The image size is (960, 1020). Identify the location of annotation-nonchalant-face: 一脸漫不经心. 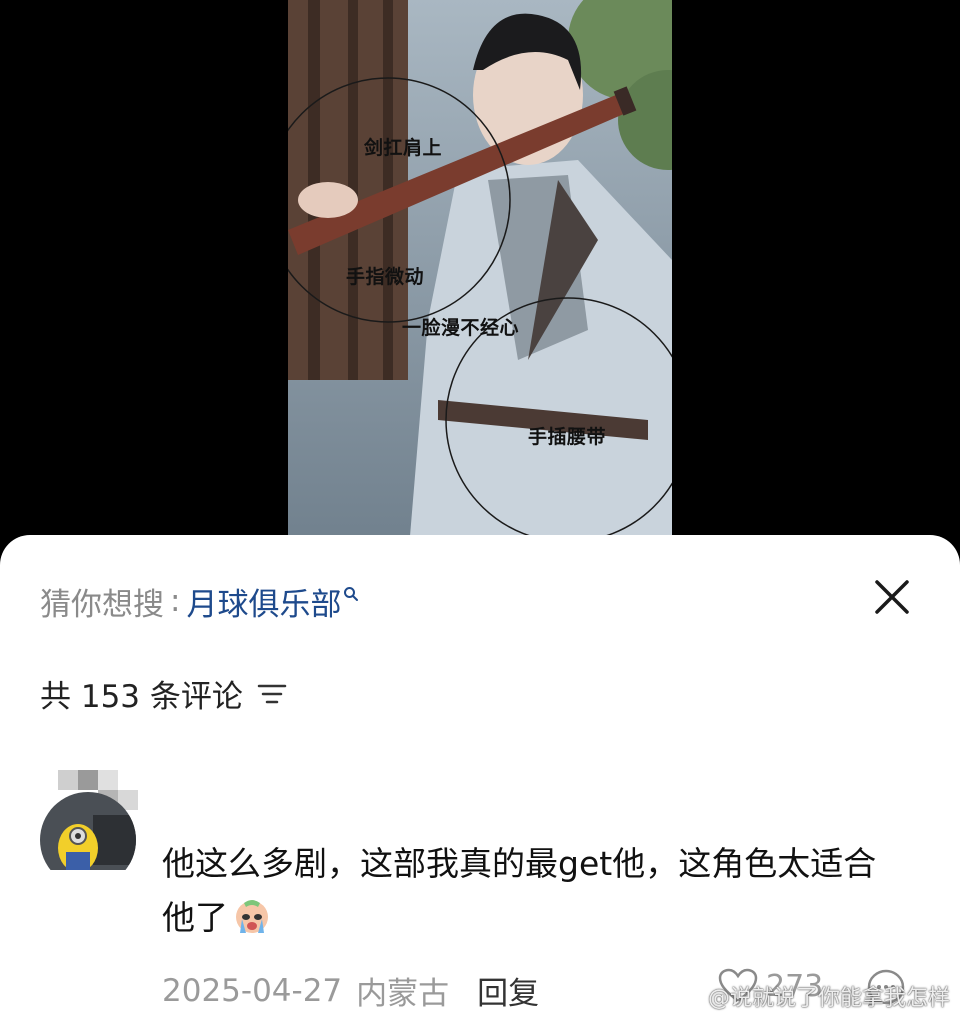
(461, 328).